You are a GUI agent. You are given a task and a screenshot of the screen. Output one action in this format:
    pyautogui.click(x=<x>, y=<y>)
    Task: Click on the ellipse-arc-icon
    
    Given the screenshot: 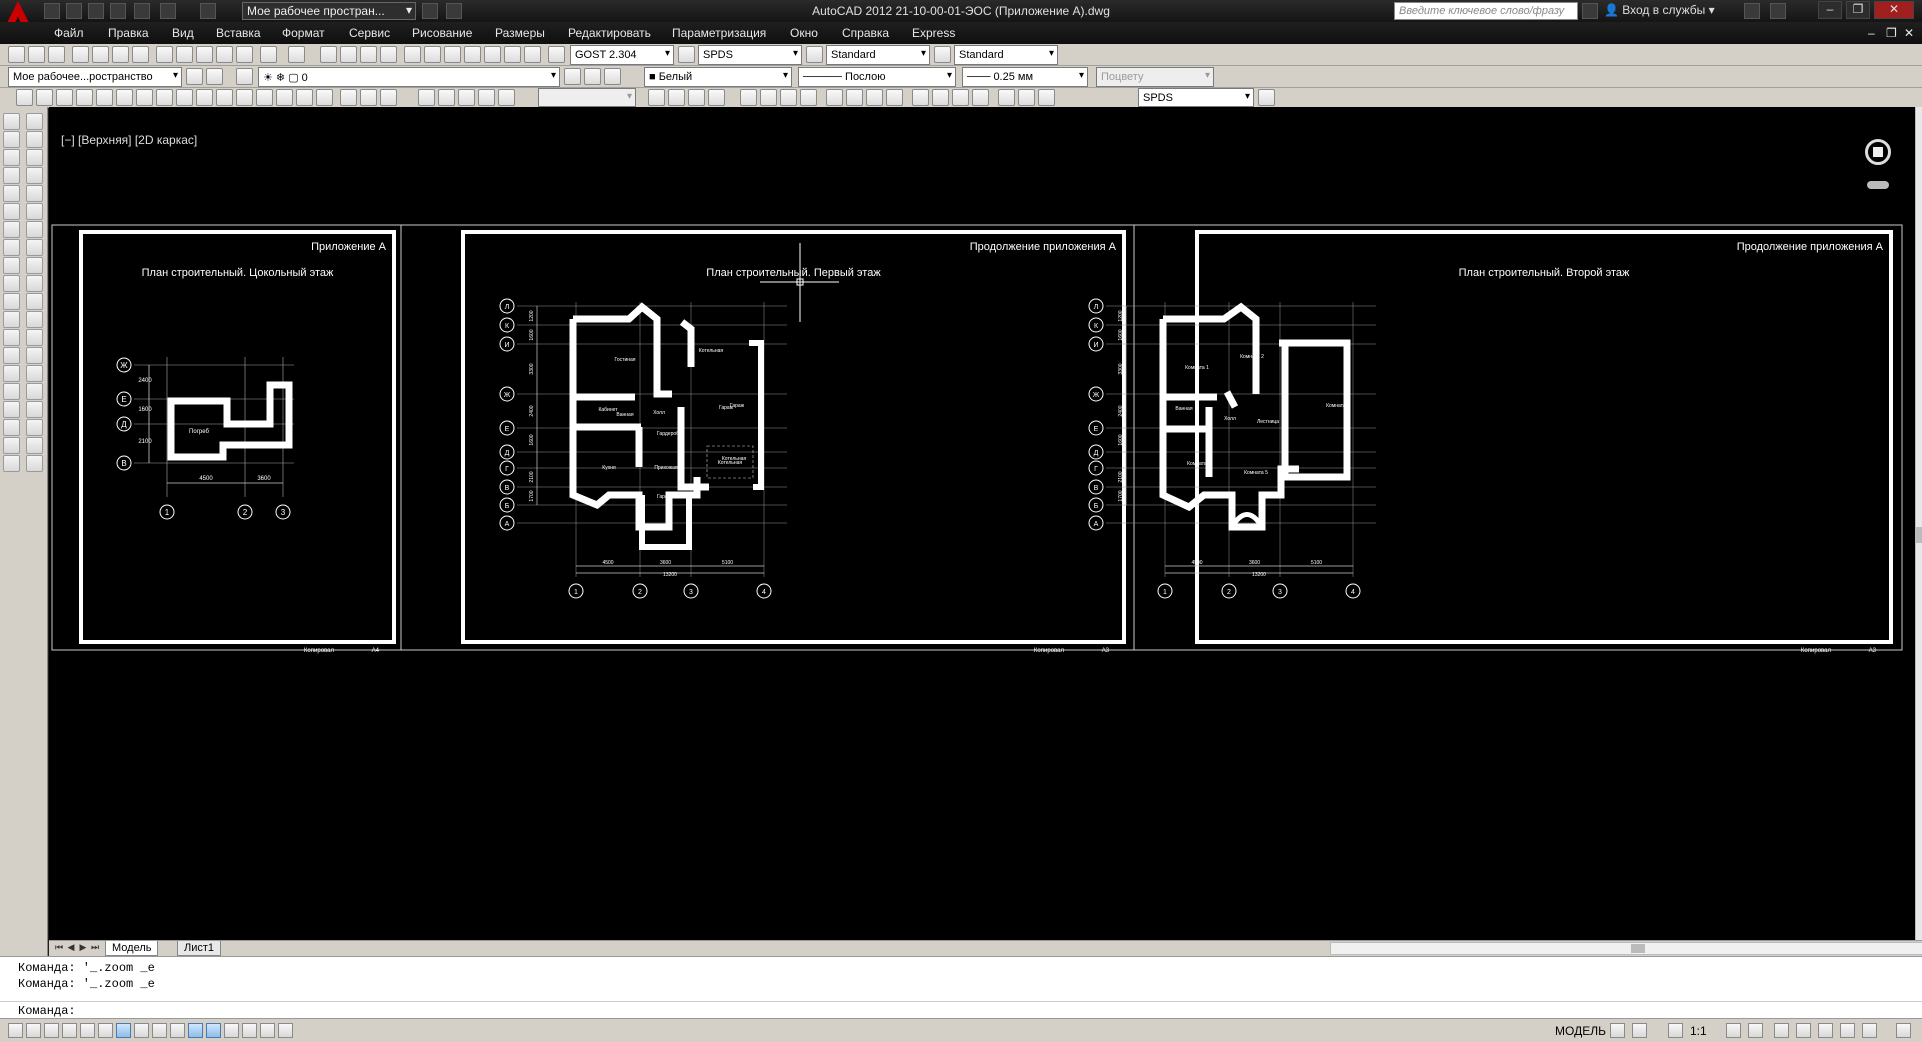 What is the action you would take?
    pyautogui.click(x=11, y=301)
    